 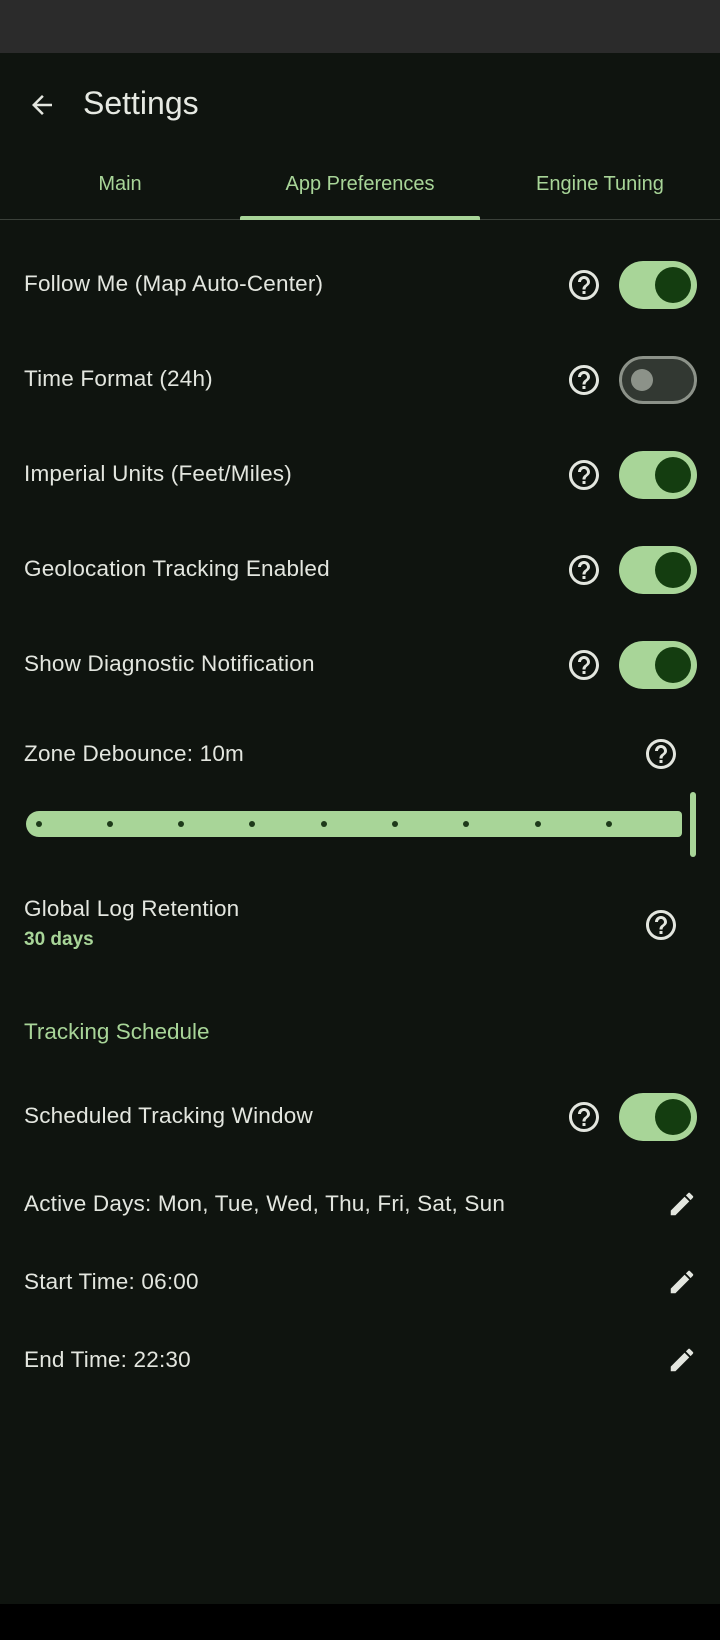 I want to click on geolocation-toggle, so click(x=658, y=570).